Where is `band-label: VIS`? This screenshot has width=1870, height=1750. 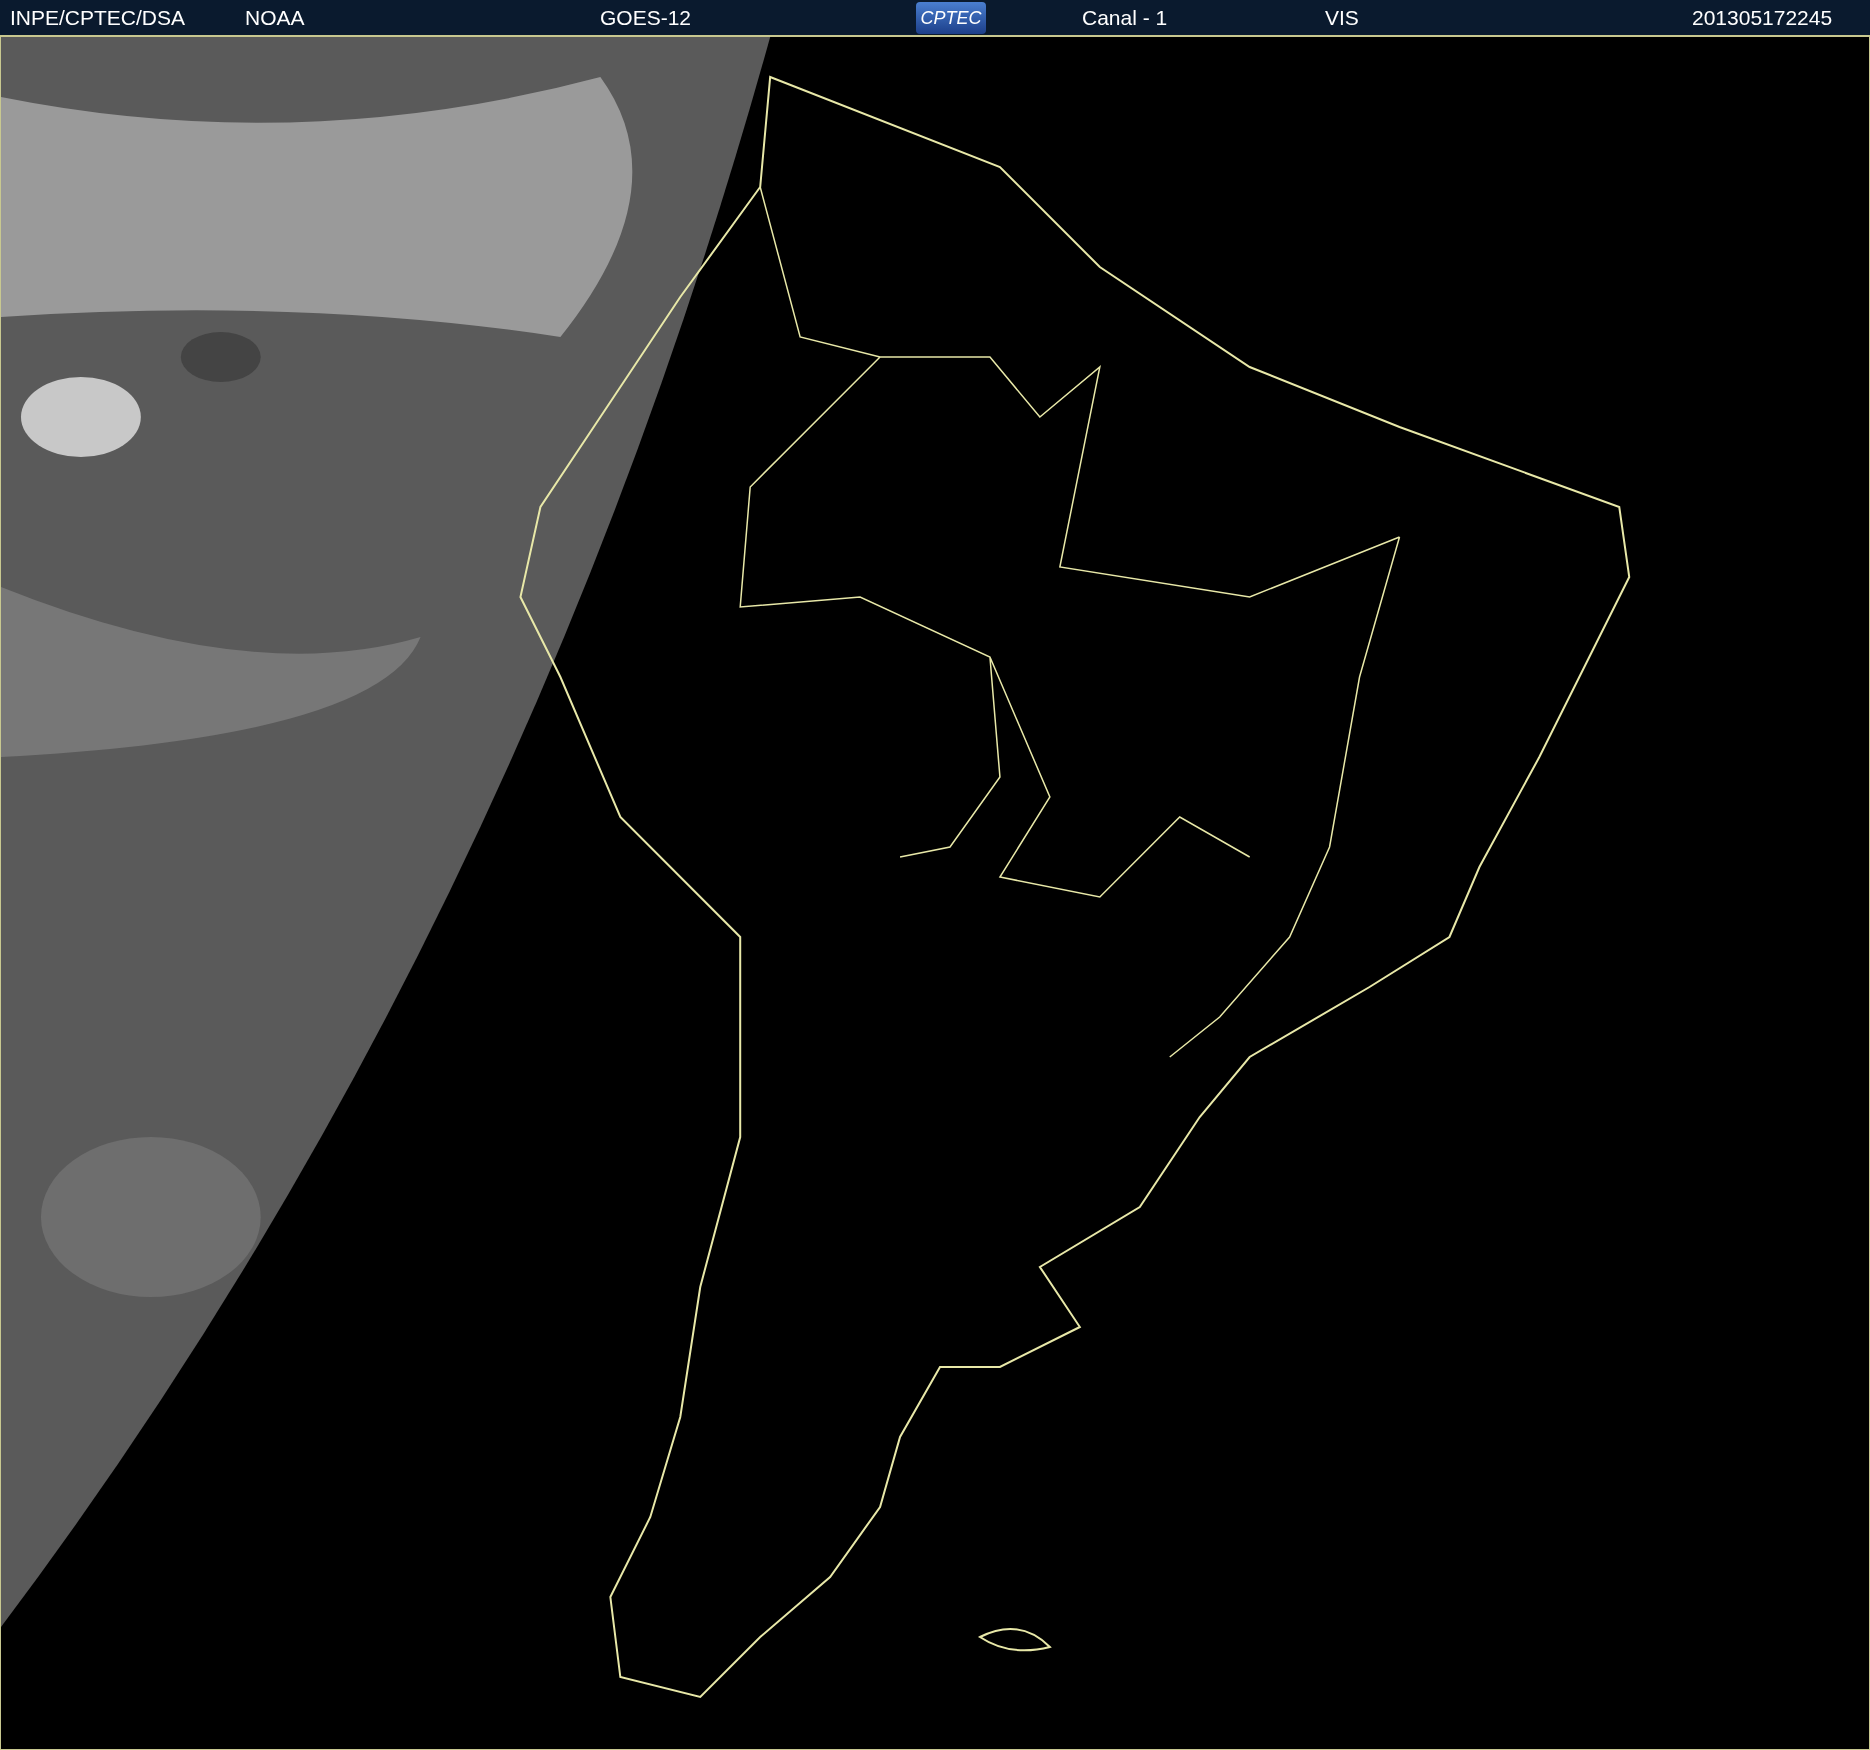
band-label: VIS is located at coordinates (1342, 17).